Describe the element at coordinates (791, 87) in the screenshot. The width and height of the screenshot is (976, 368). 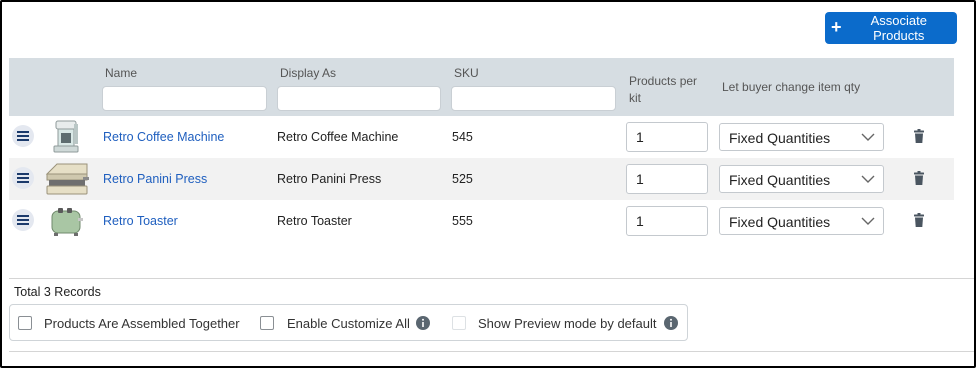
I see `column-header-let-buyer-change: Let buyer change item qty` at that location.